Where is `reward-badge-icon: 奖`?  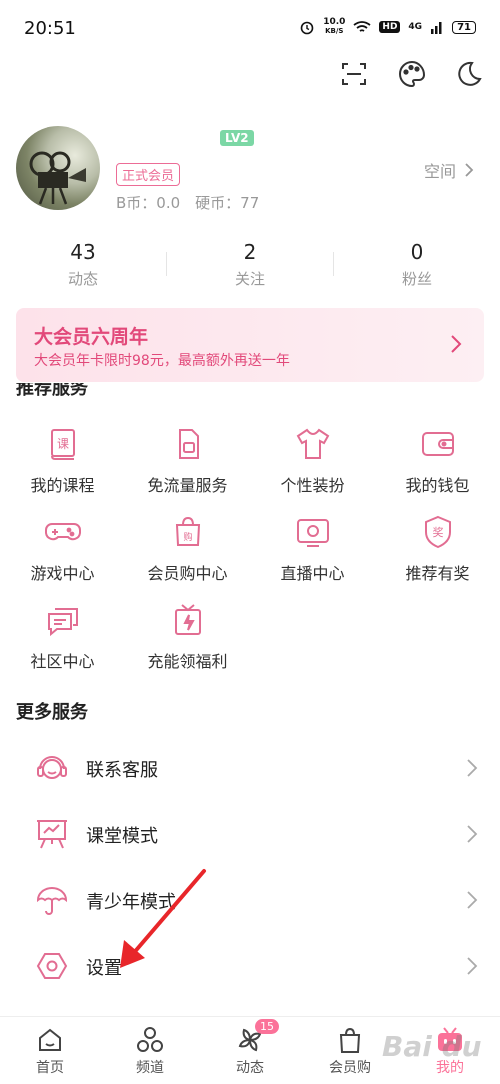 reward-badge-icon: 奖 is located at coordinates (438, 532).